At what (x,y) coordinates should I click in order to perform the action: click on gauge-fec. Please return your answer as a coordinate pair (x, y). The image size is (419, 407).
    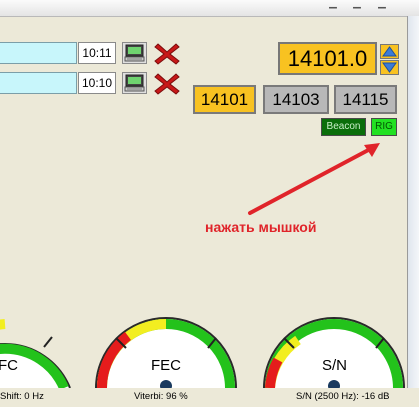
    Looking at the image, I should click on (166, 354).